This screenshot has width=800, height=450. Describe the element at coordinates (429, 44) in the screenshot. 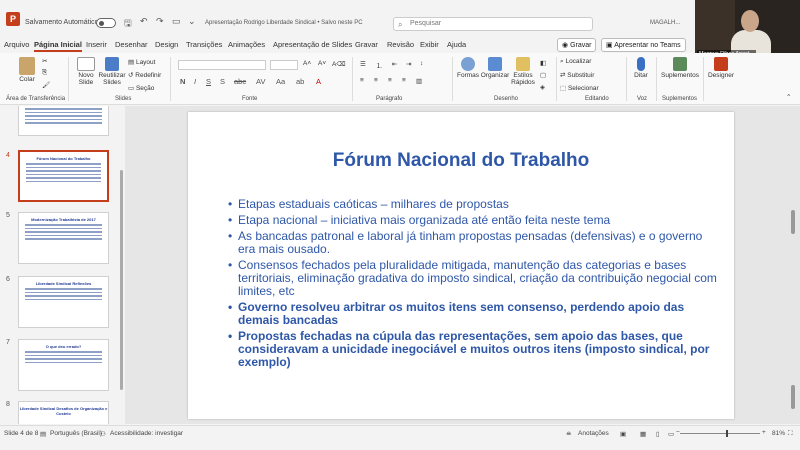

I see `tab-exibir: Exibir` at that location.